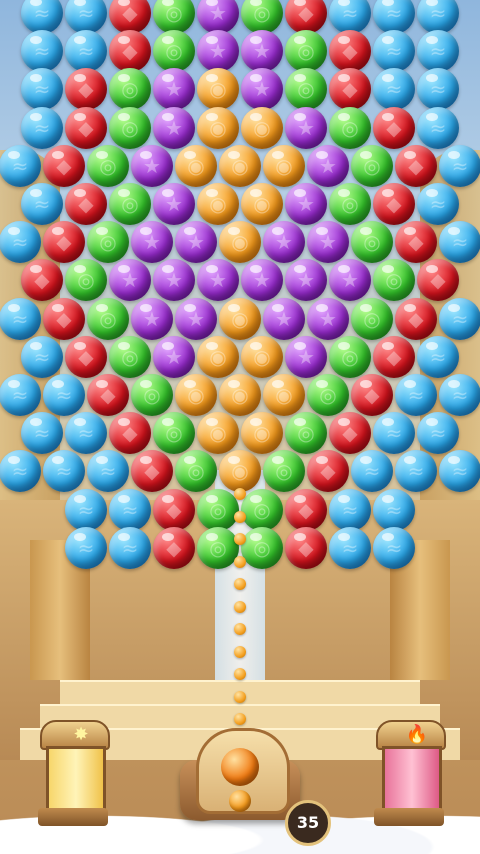 The image size is (480, 854). I want to click on lantern-glass, so click(76, 780).